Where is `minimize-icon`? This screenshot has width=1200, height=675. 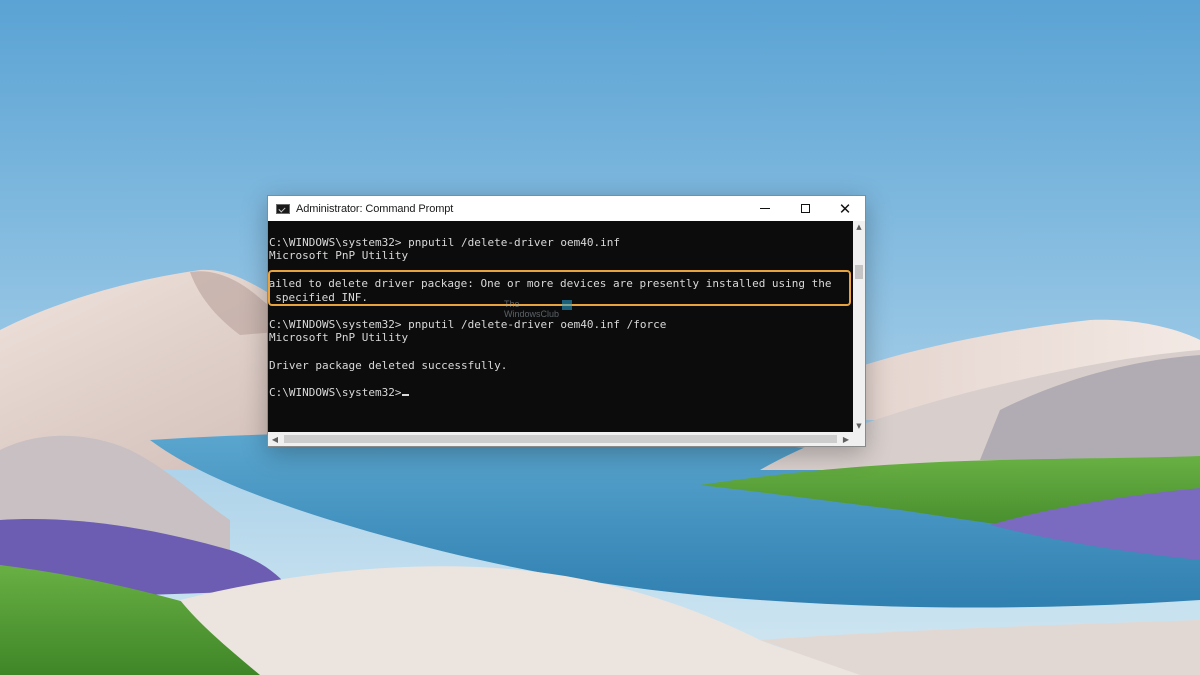
minimize-icon is located at coordinates (765, 208).